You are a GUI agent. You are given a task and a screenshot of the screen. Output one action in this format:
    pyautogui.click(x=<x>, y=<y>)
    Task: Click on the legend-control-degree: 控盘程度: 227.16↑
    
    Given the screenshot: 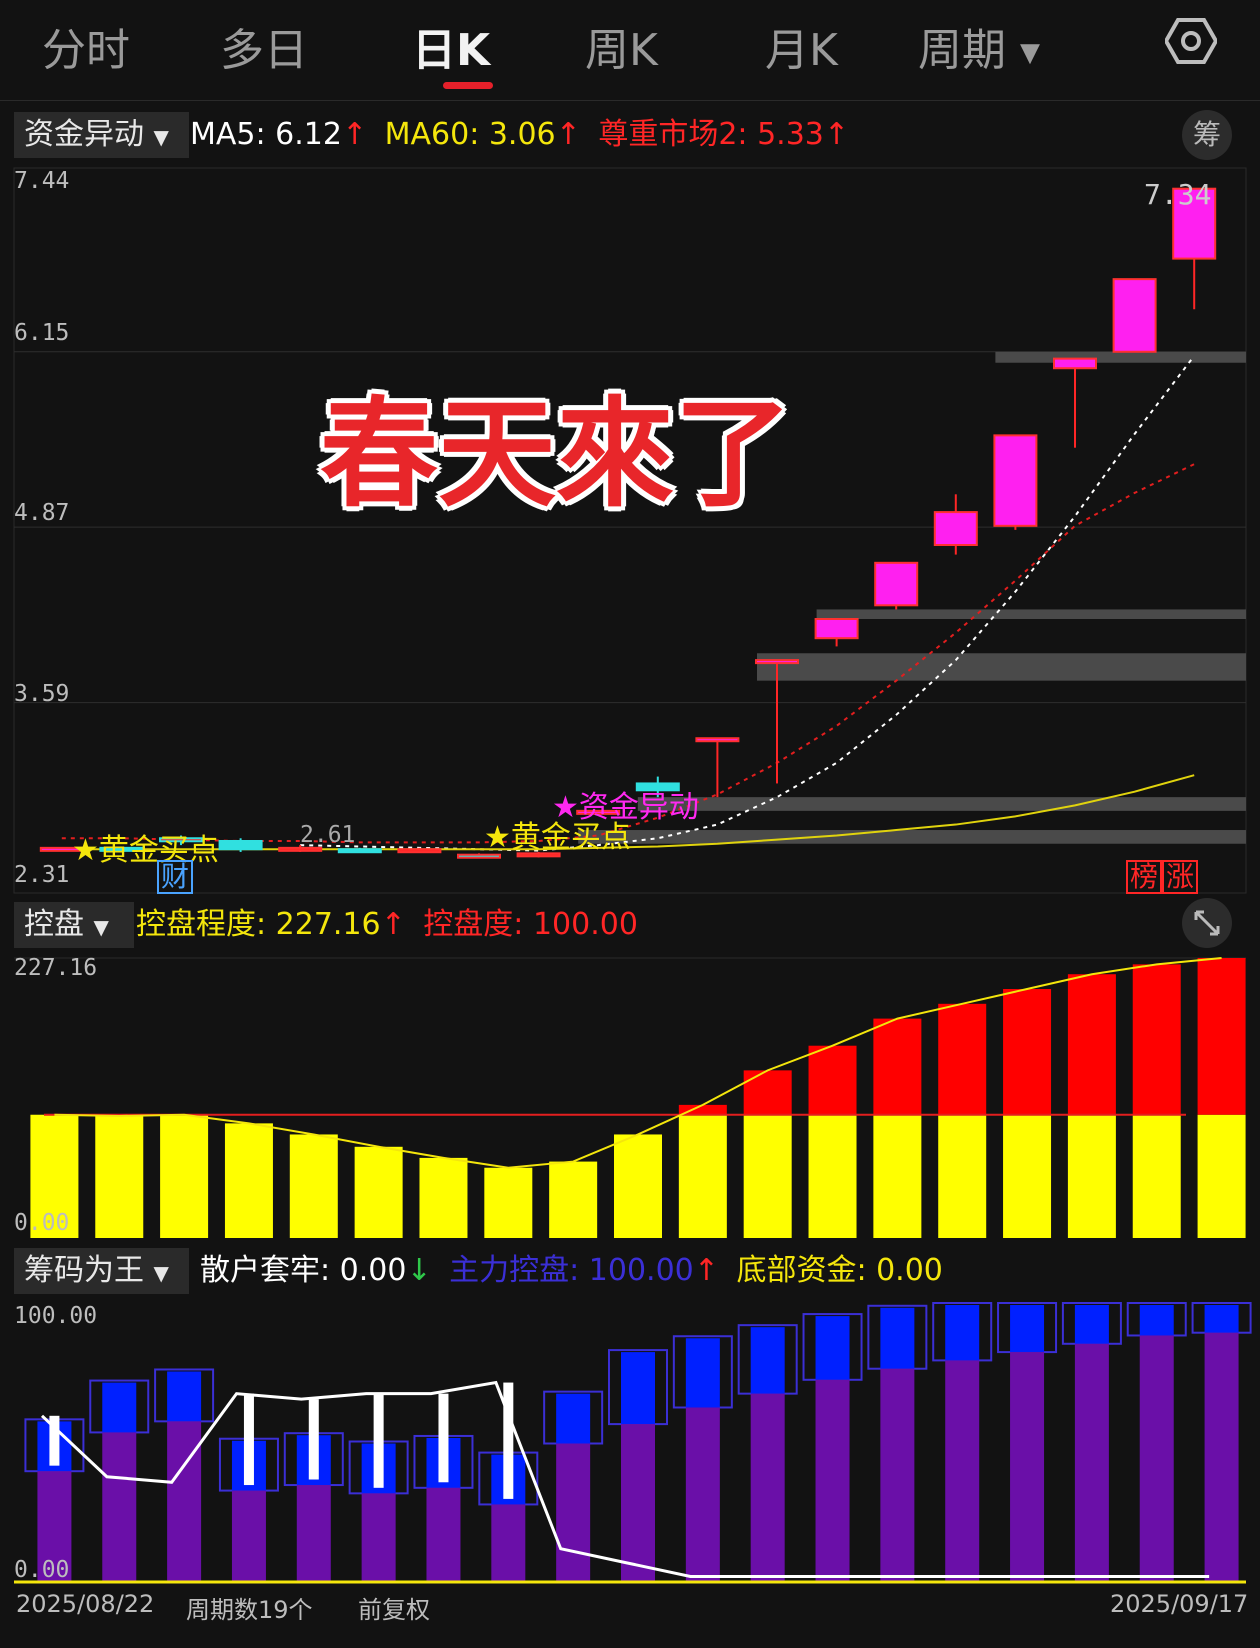 What is the action you would take?
    pyautogui.click(x=271, y=924)
    